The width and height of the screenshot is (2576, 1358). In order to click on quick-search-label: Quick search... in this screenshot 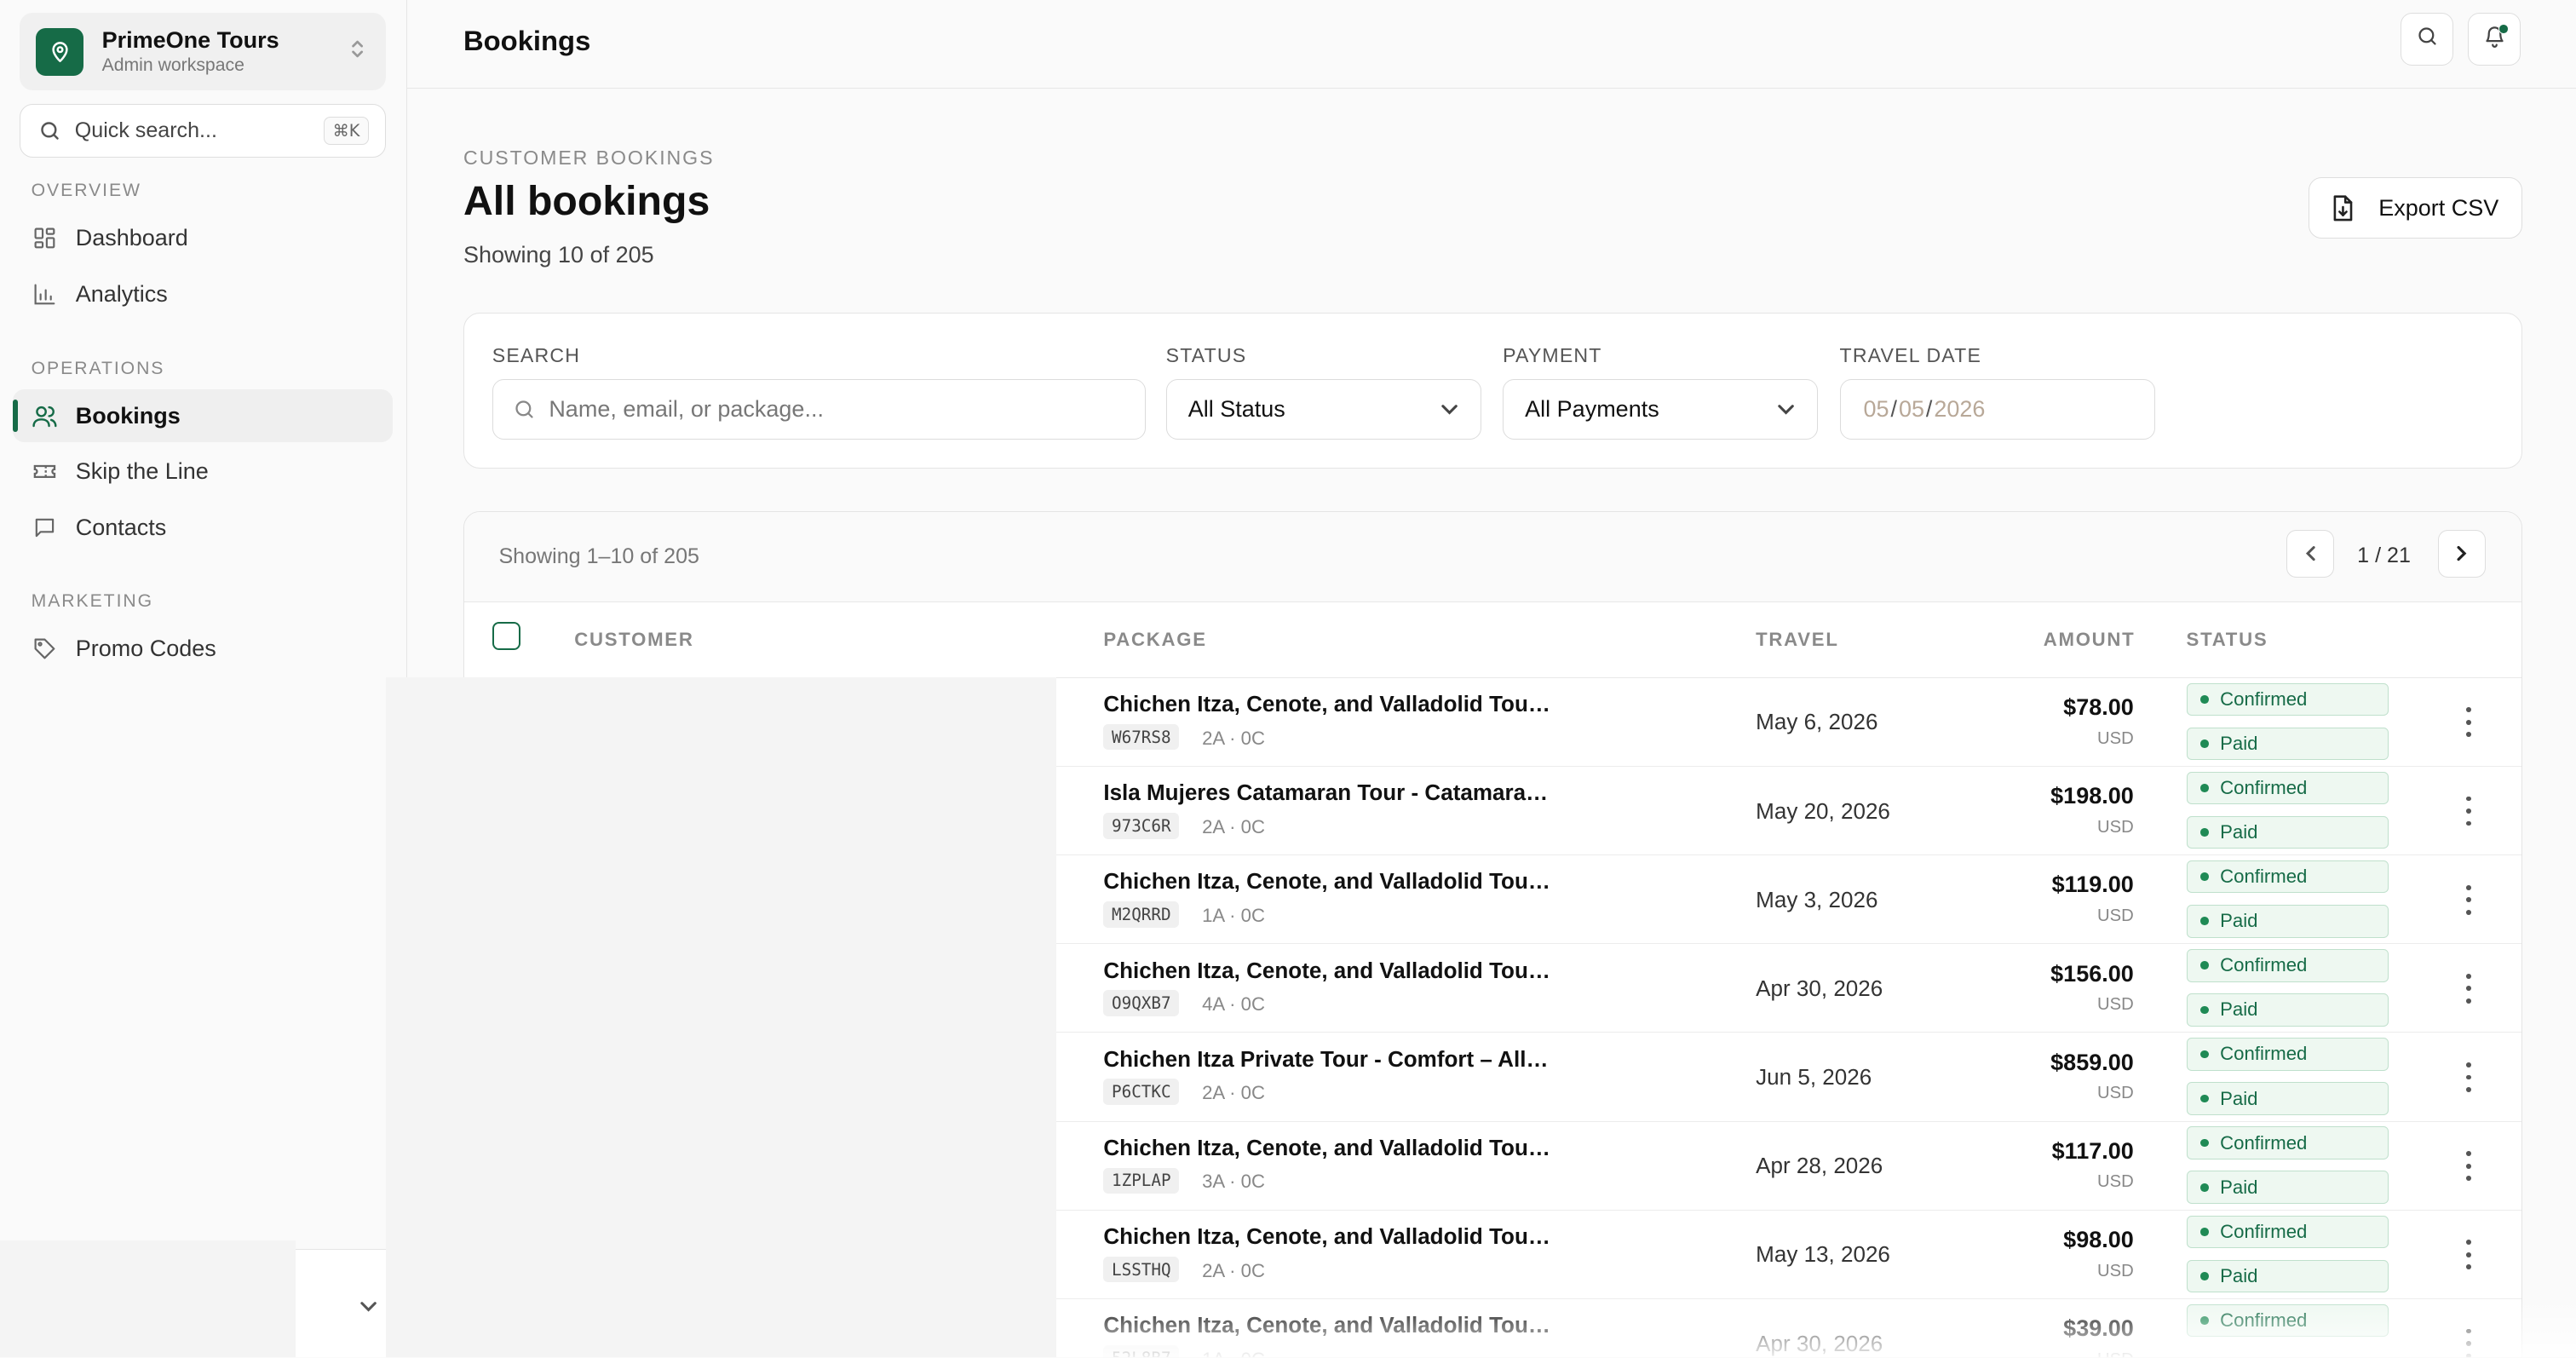, I will do `click(145, 130)`.